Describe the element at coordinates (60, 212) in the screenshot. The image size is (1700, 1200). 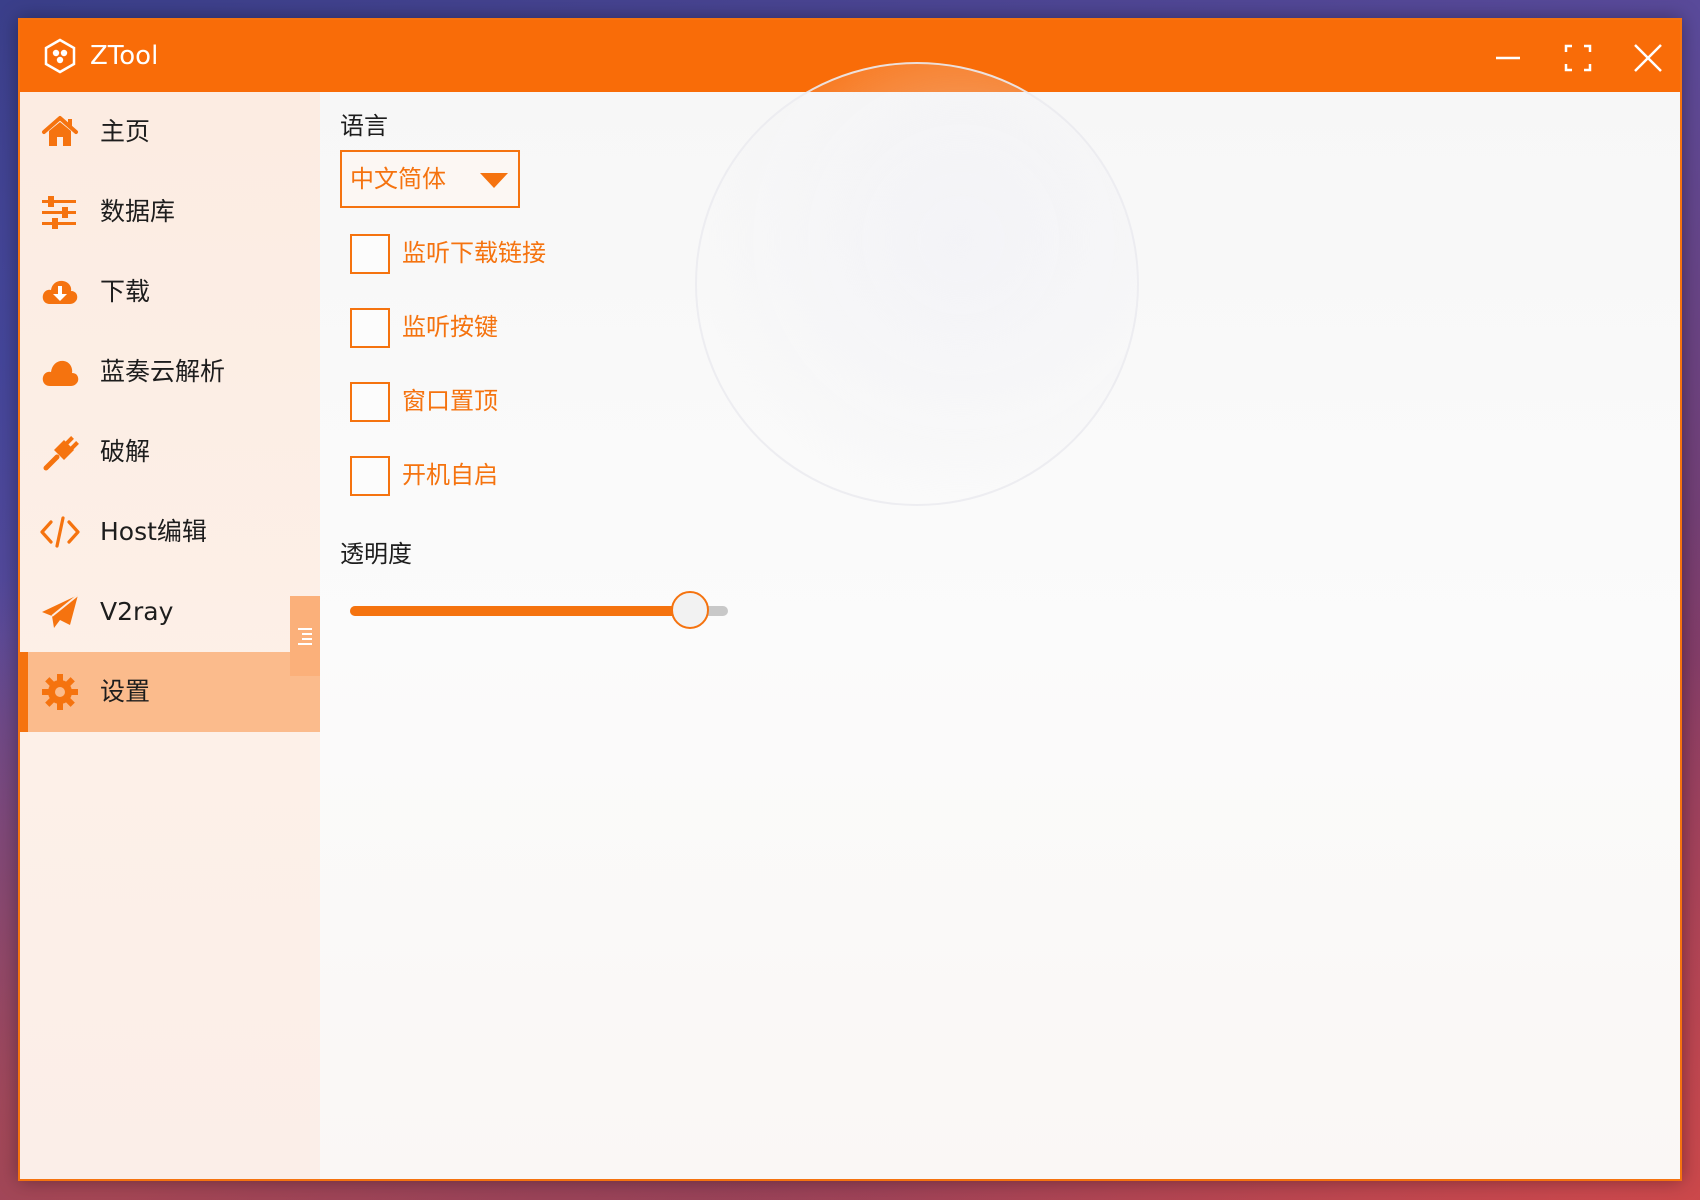
I see `sliders-icon` at that location.